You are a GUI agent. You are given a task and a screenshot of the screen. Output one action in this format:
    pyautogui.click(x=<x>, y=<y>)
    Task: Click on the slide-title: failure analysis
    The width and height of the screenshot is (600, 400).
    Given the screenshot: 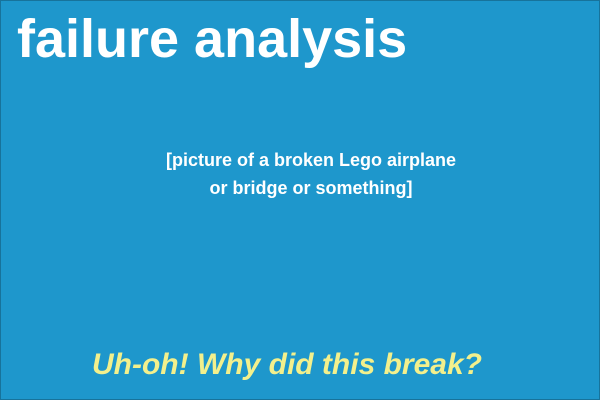 What is the action you would take?
    pyautogui.click(x=212, y=39)
    